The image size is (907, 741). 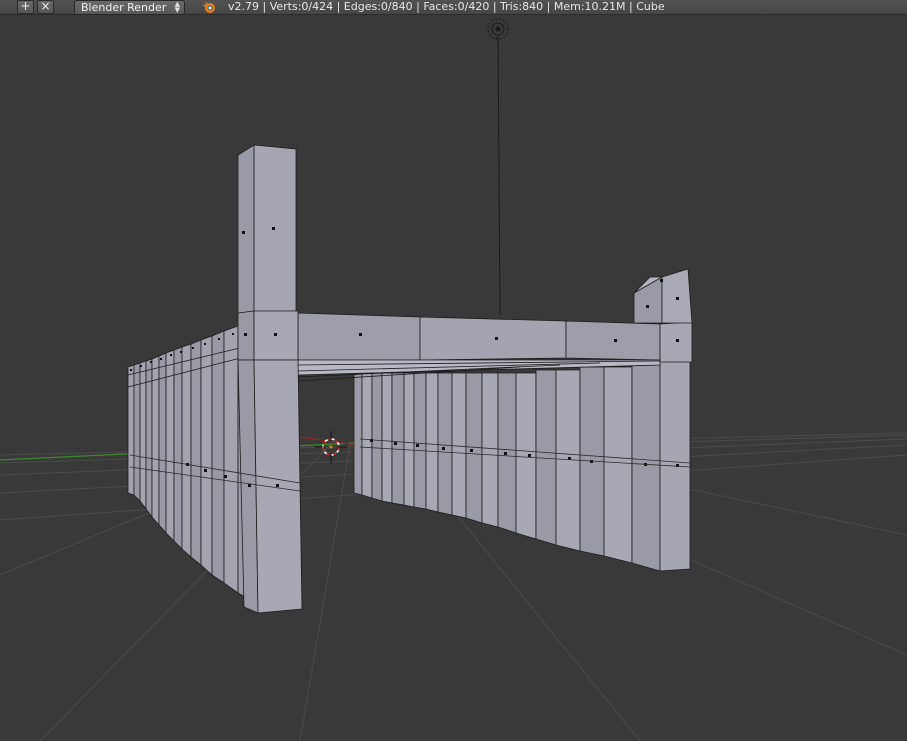 I want to click on updown-arrows-icon: ▲ ▼, so click(x=177, y=7).